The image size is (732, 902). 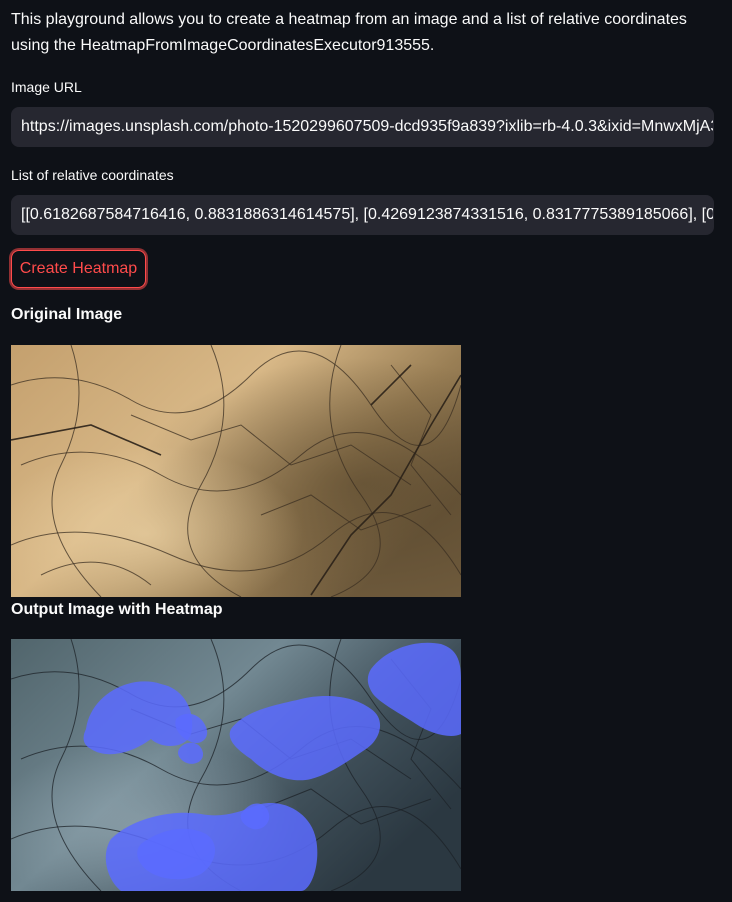 What do you see at coordinates (92, 175) in the screenshot?
I see `coordinates-label: List of relative coordinates` at bounding box center [92, 175].